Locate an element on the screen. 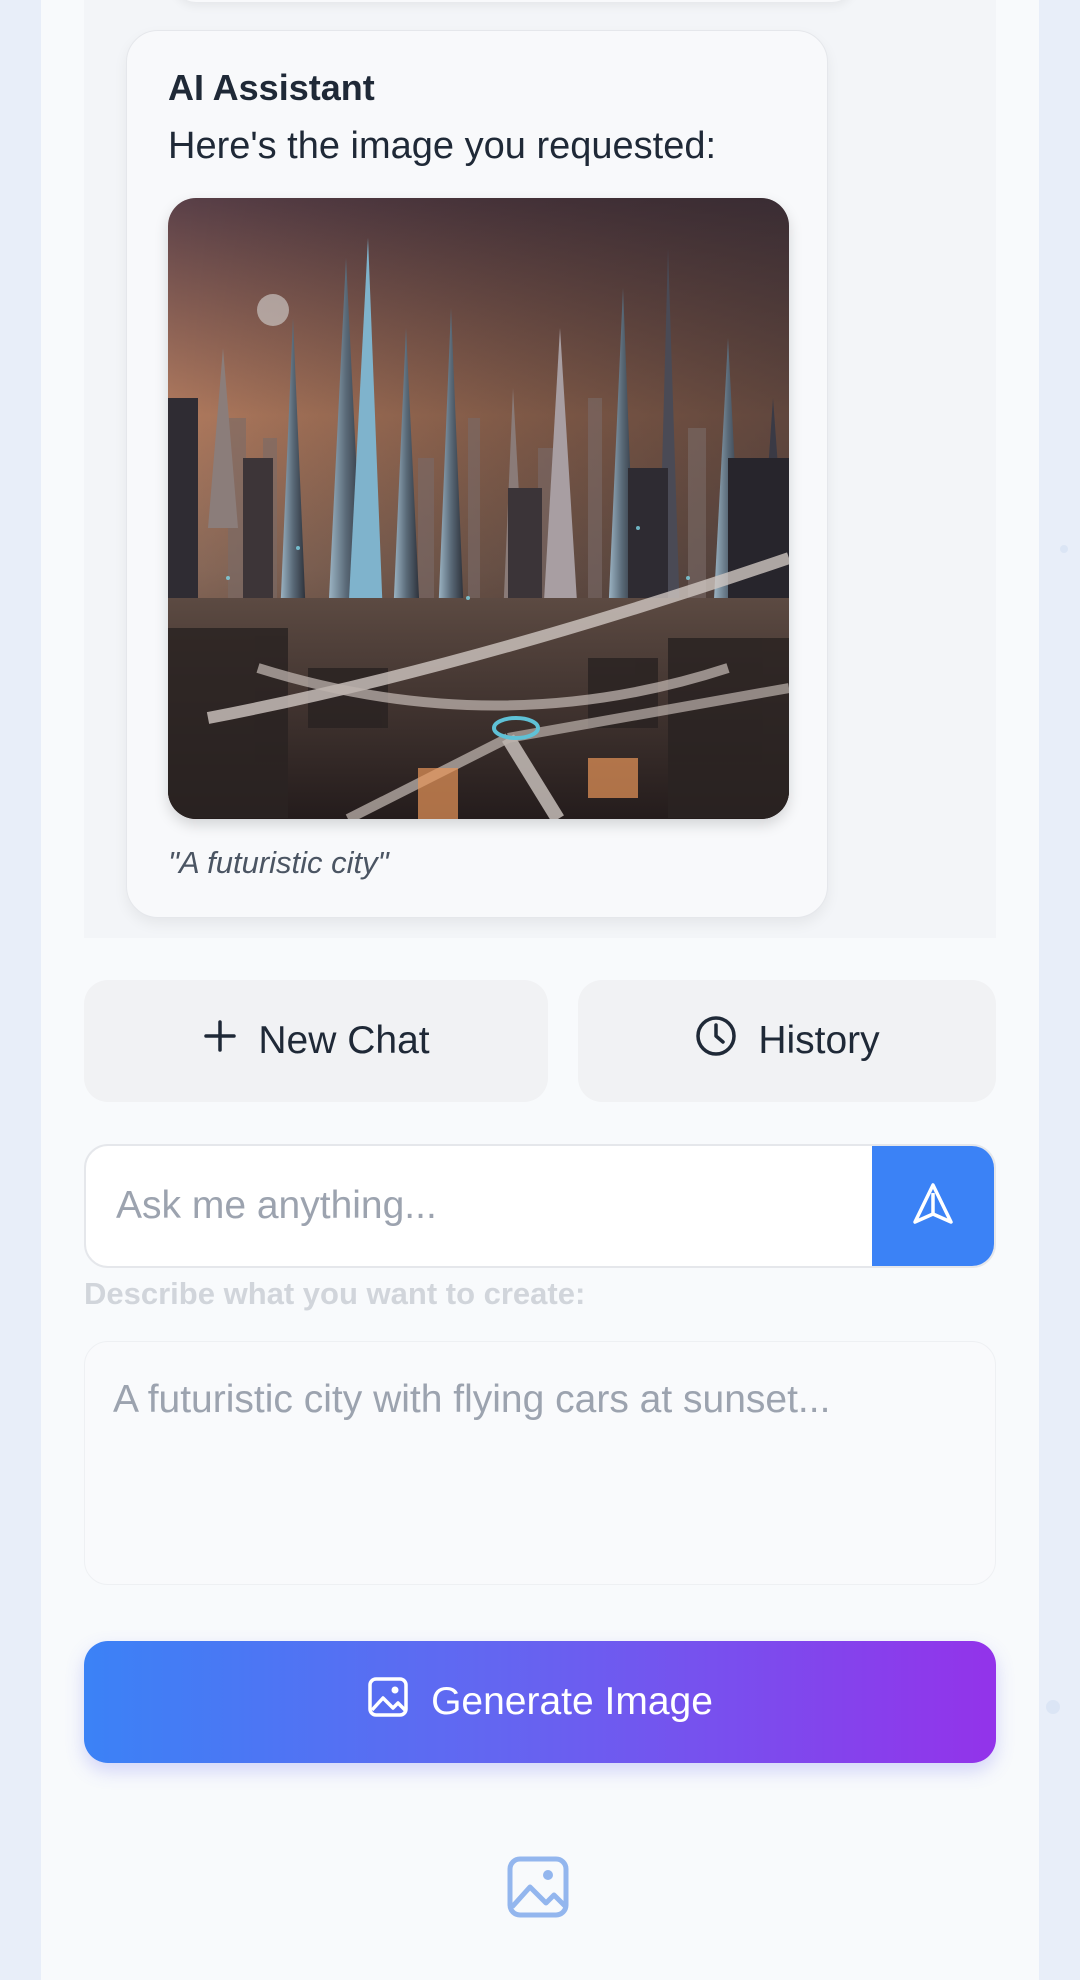 This screenshot has height=1980, width=1080. clock-icon is located at coordinates (716, 1041).